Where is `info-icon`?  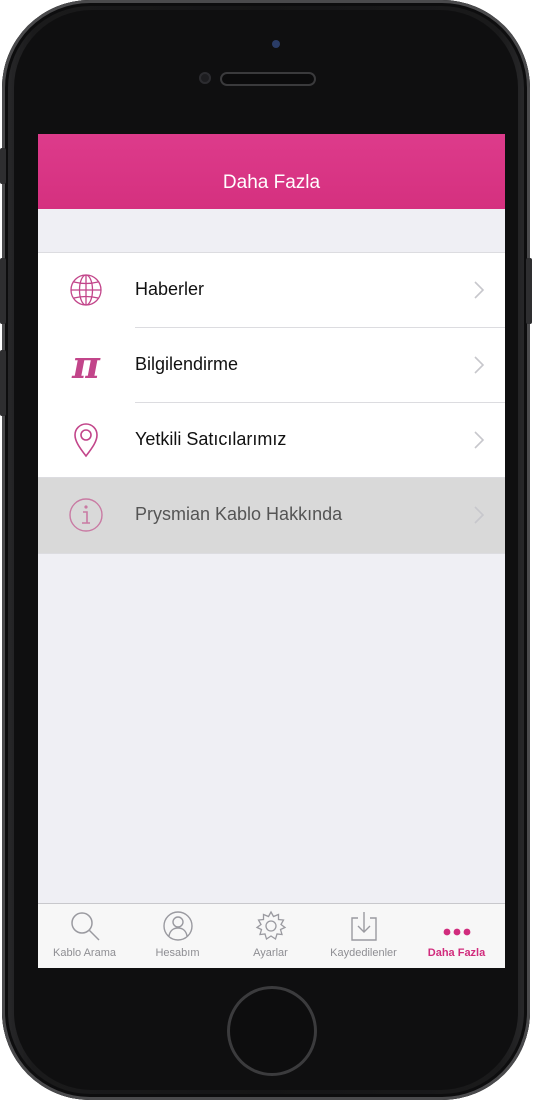
info-icon is located at coordinates (86, 515).